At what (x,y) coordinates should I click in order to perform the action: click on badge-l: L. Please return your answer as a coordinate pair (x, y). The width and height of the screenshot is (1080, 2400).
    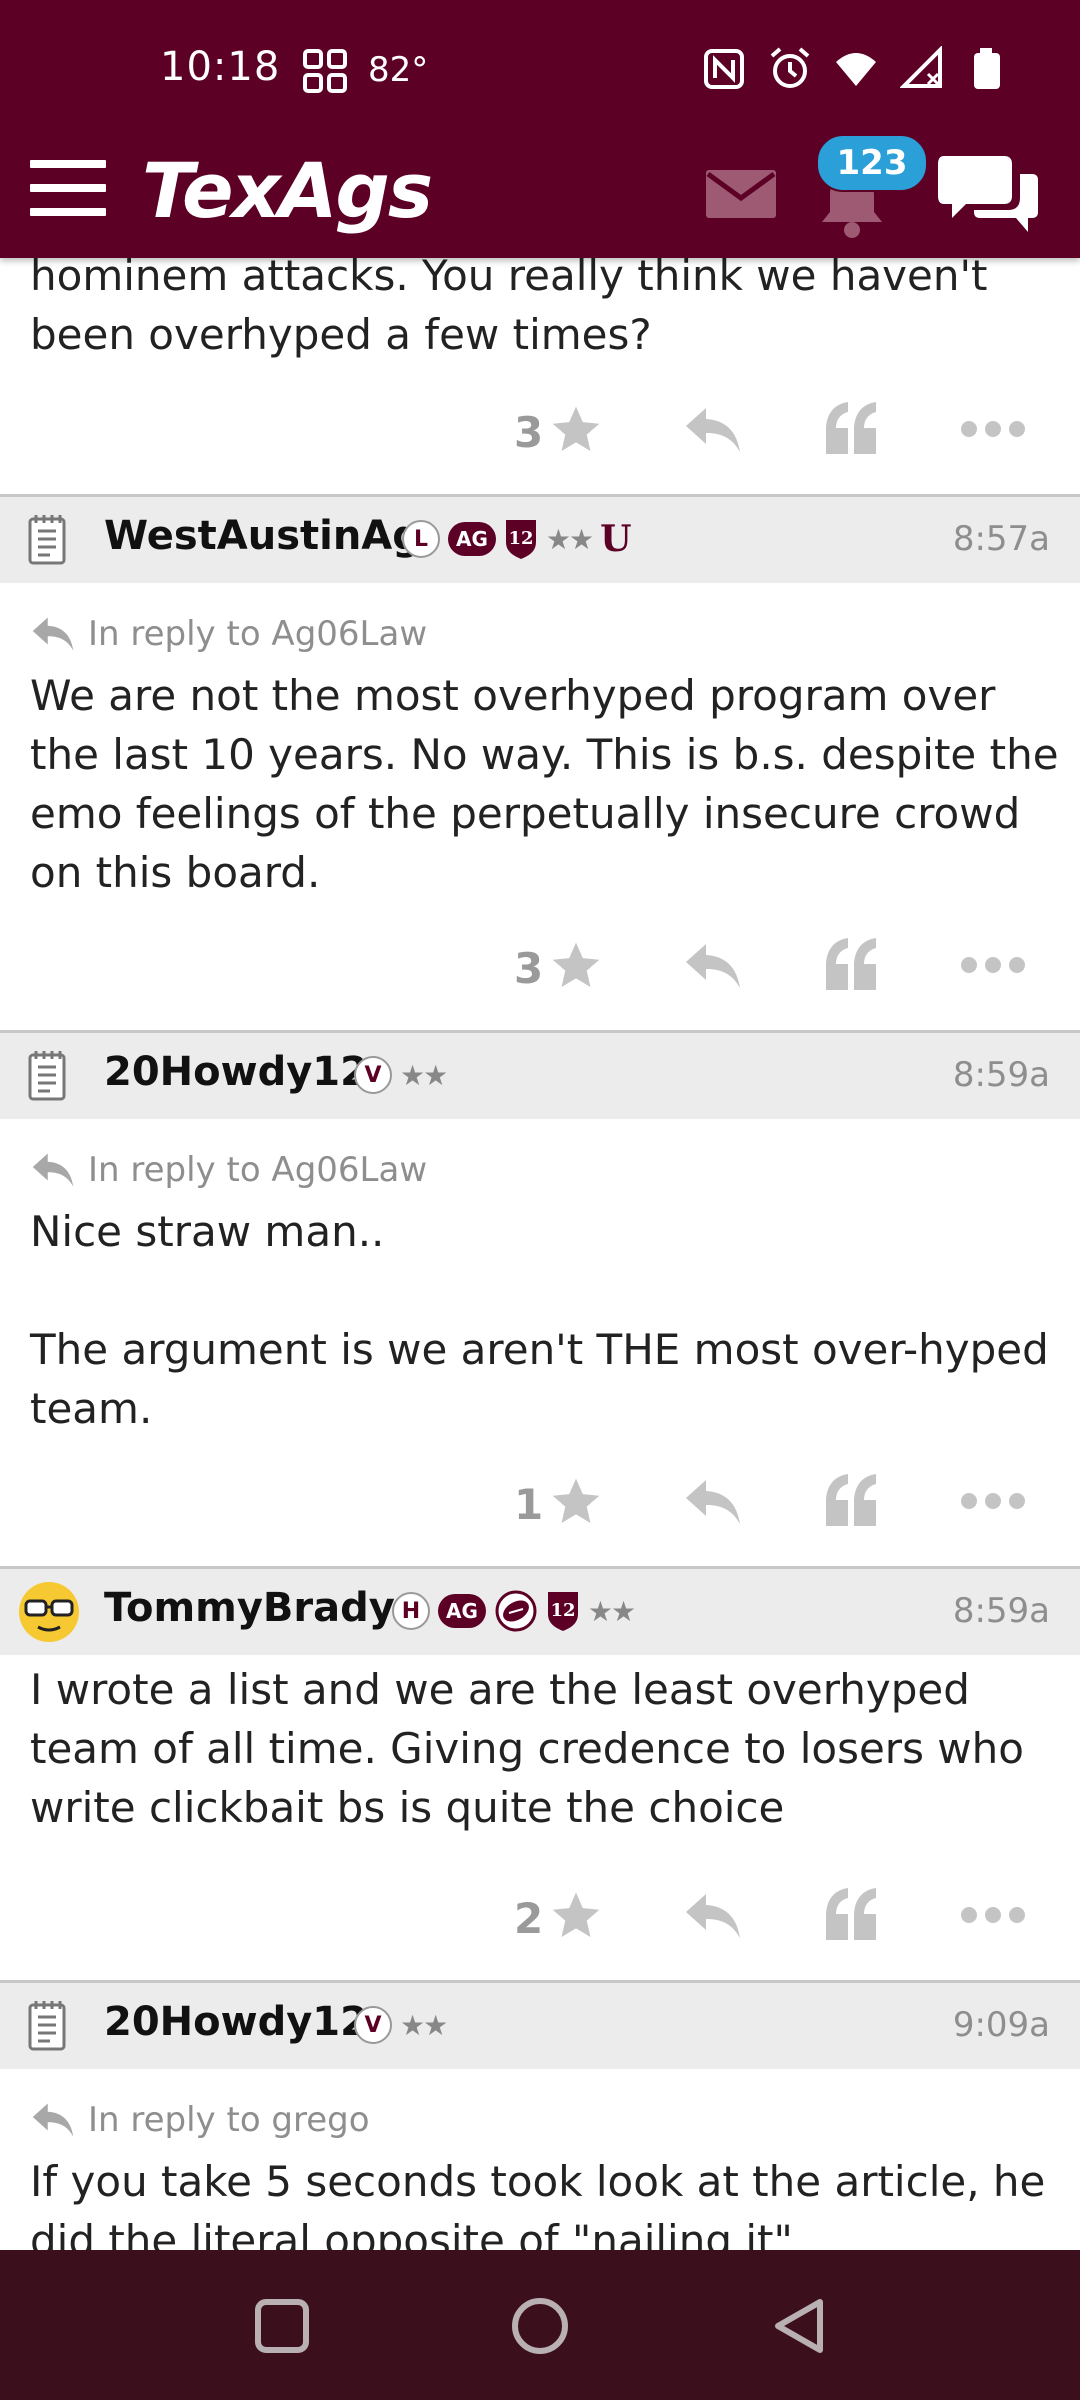
    Looking at the image, I should click on (421, 539).